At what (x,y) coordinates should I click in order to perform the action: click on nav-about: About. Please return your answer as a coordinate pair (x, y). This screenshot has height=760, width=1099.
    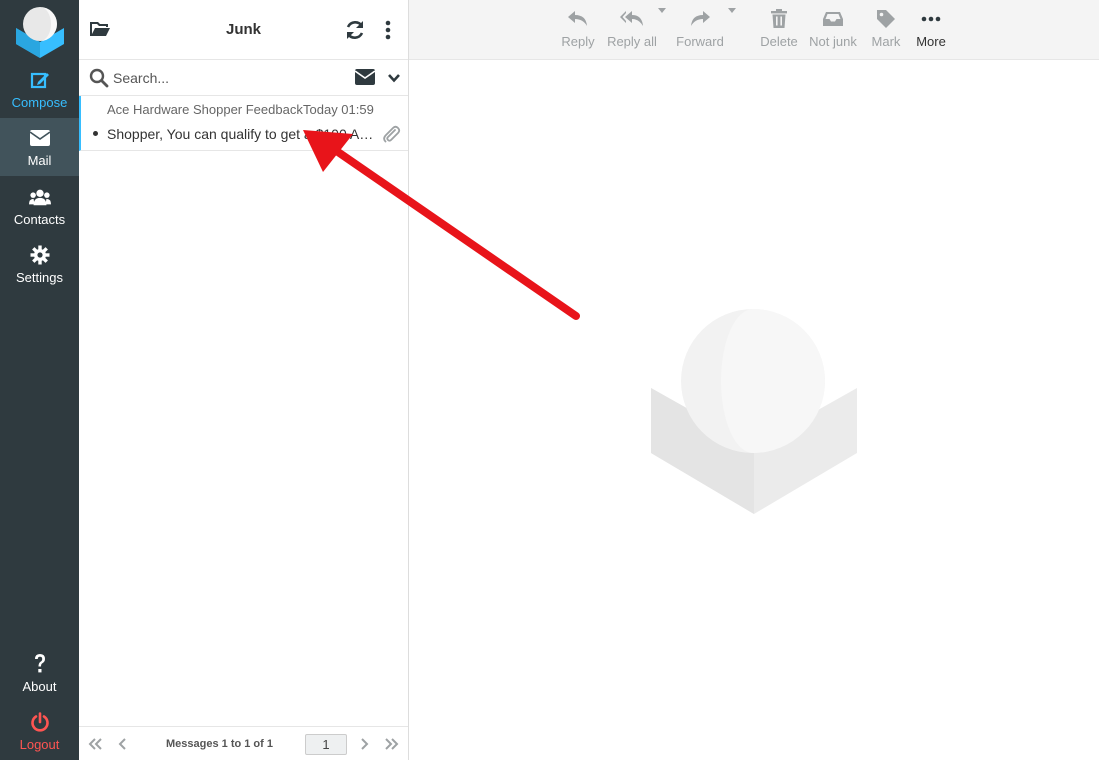
    Looking at the image, I should click on (39, 673).